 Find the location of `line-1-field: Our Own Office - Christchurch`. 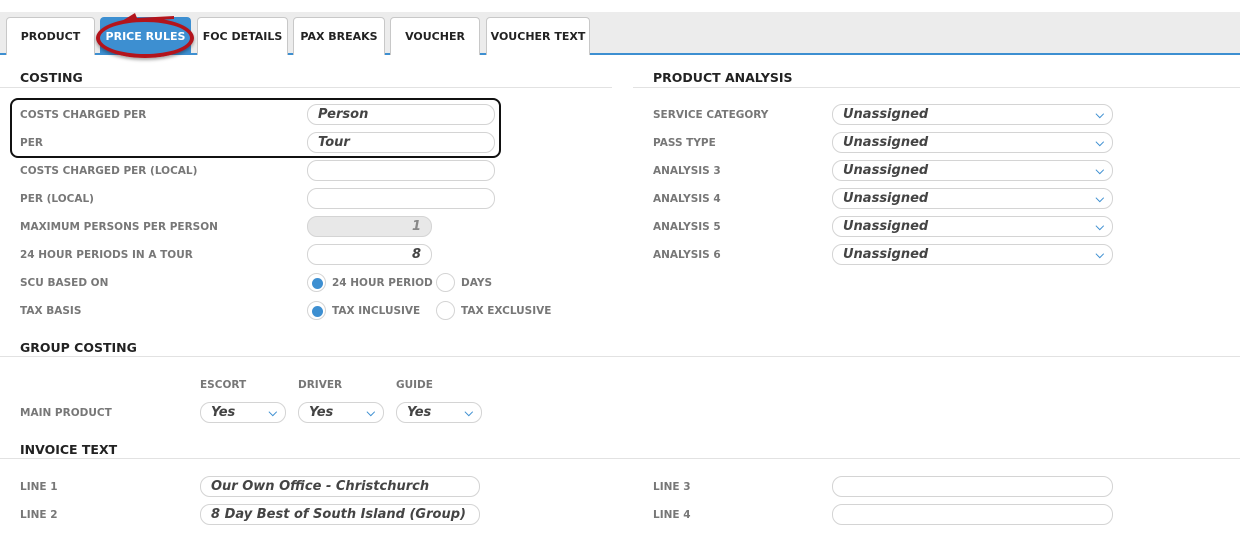

line-1-field: Our Own Office - Christchurch is located at coordinates (340, 486).